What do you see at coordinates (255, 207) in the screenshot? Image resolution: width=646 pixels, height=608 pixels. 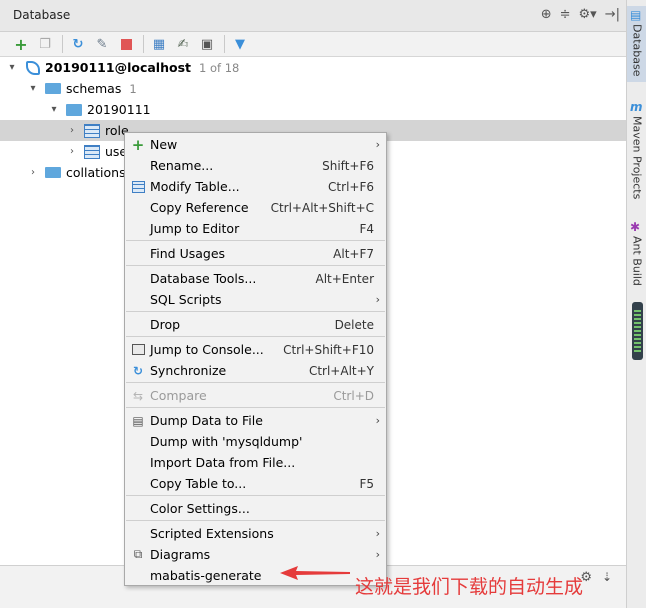 I see `menu-item-copy-reference: Copy Reference Ctrl+Alt+Shift+C` at bounding box center [255, 207].